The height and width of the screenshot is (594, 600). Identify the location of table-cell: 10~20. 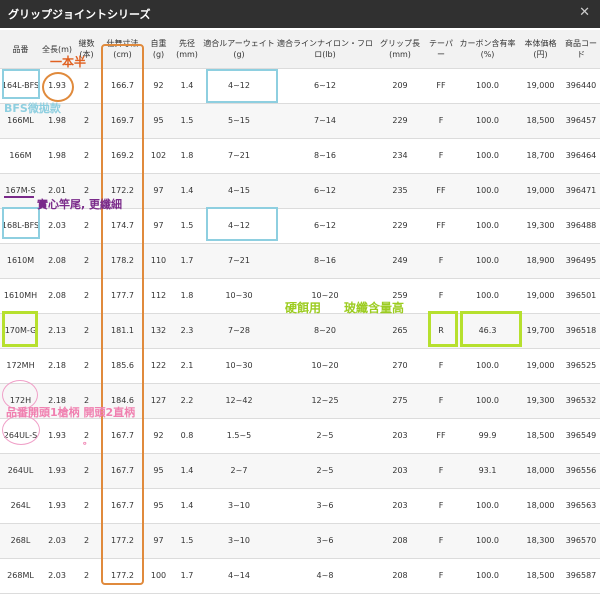
(325, 366).